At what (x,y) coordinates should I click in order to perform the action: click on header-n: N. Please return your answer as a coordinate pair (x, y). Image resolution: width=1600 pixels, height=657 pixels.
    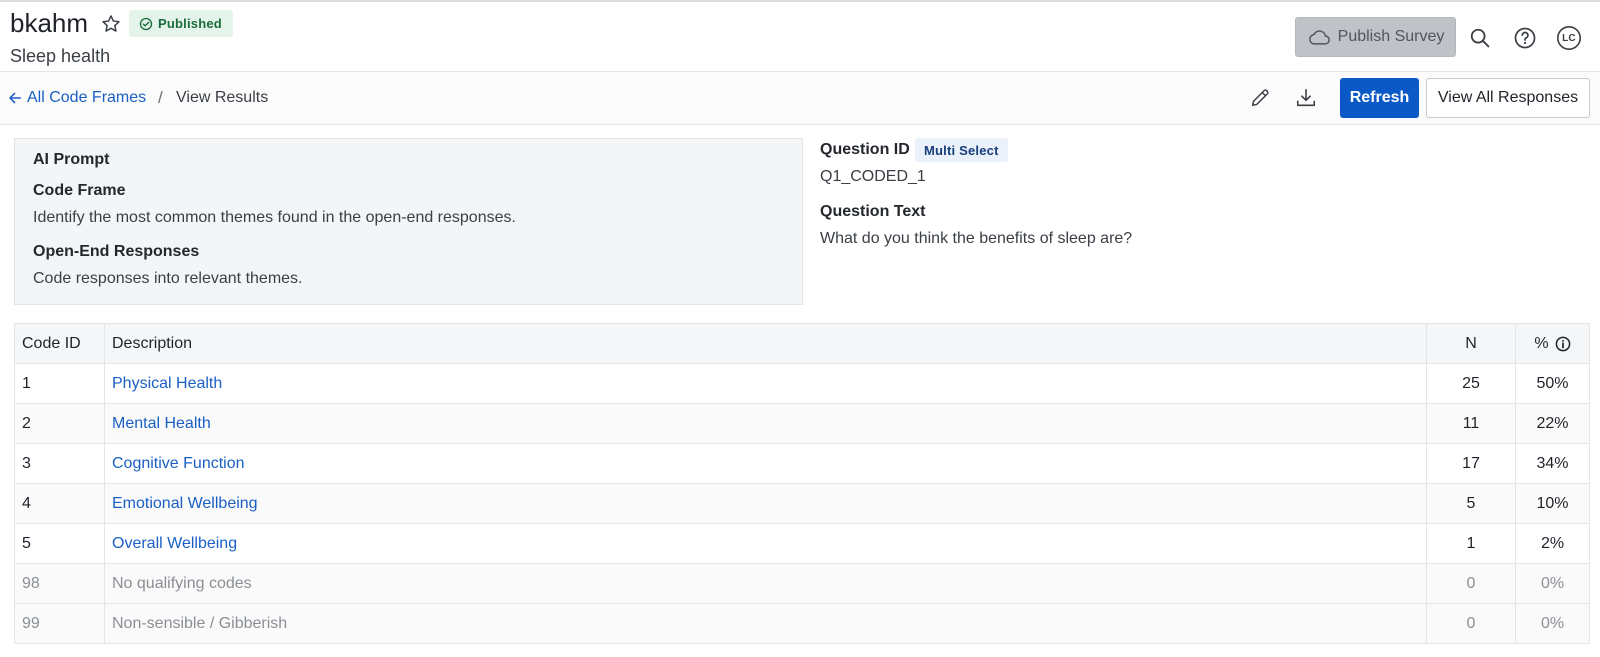
    Looking at the image, I should click on (1471, 343).